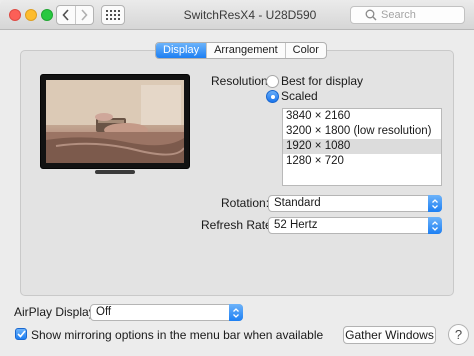 The image size is (474, 356). I want to click on tab-display: Display, so click(181, 50).